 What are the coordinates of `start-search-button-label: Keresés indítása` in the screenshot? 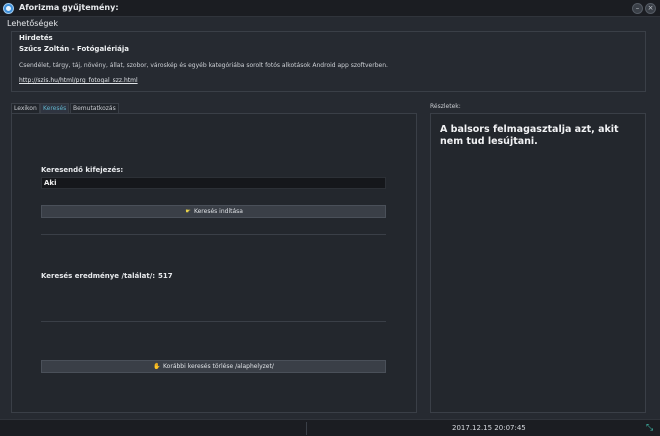 It's located at (218, 211).